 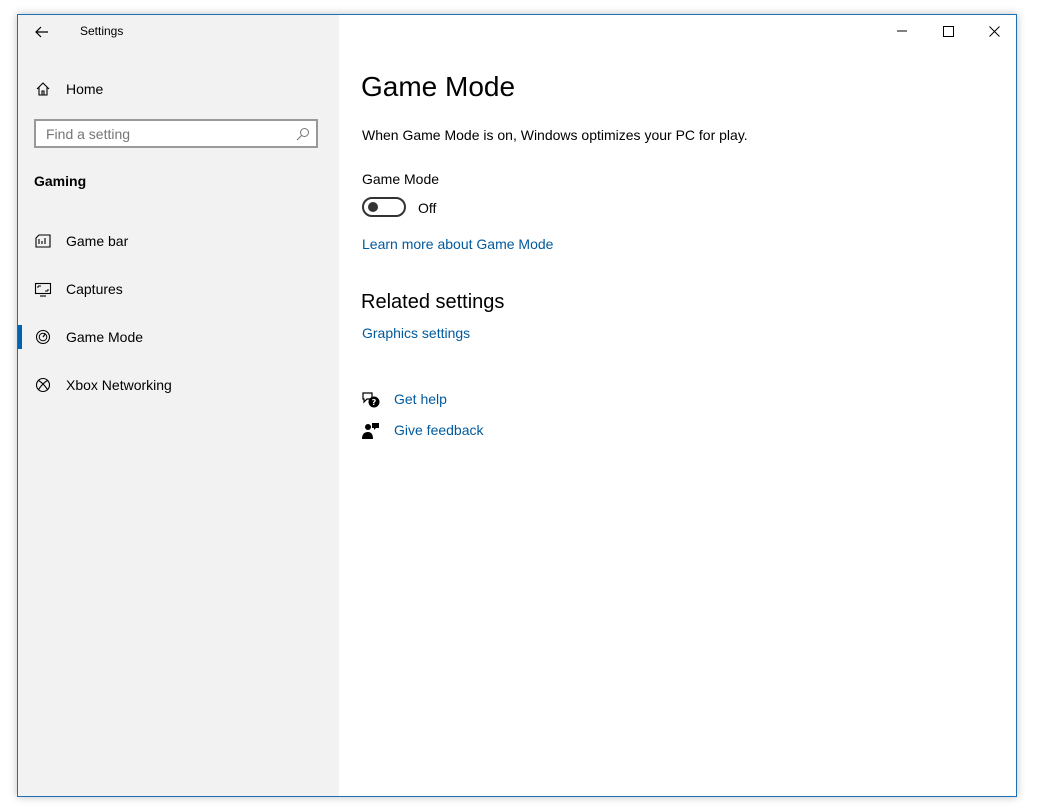 I want to click on game-mode-toggle-label: Game Mode, so click(x=401, y=179).